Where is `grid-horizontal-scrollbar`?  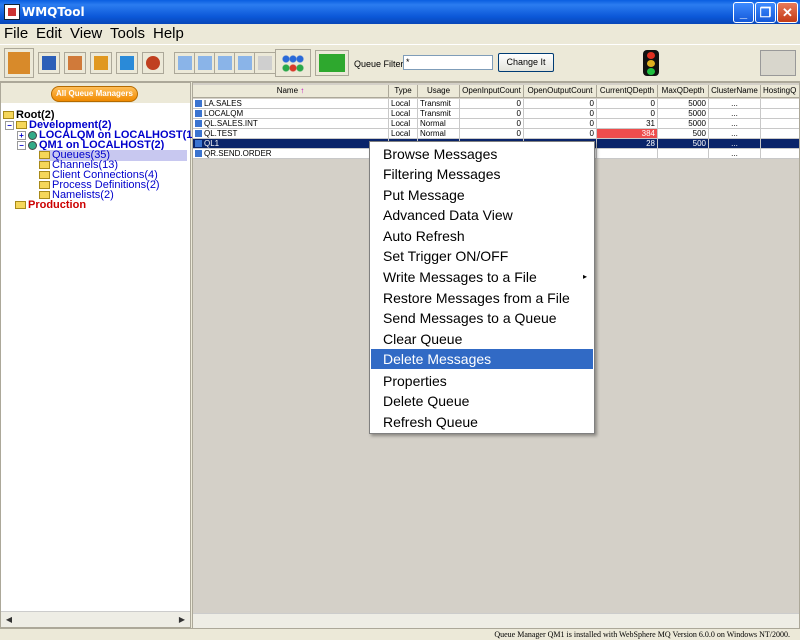 grid-horizontal-scrollbar is located at coordinates (496, 621).